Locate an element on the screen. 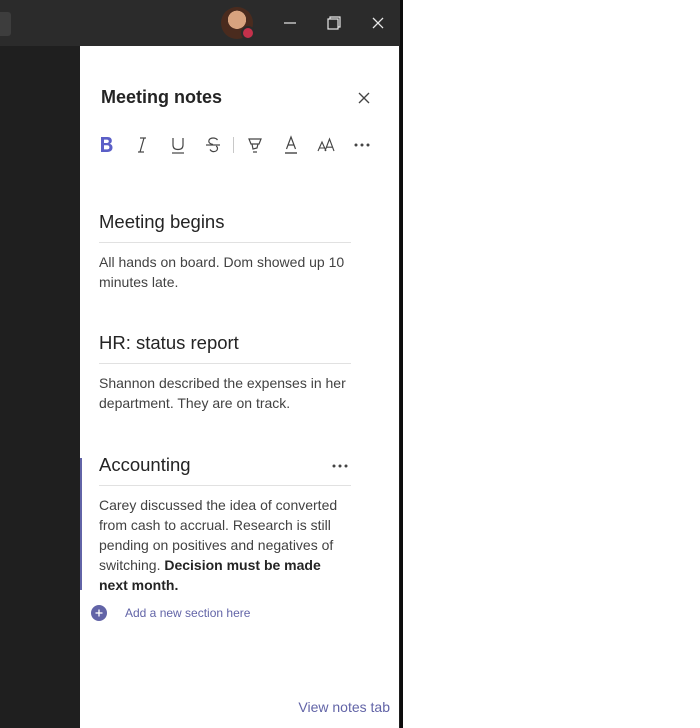  restore-icon is located at coordinates (334, 23).